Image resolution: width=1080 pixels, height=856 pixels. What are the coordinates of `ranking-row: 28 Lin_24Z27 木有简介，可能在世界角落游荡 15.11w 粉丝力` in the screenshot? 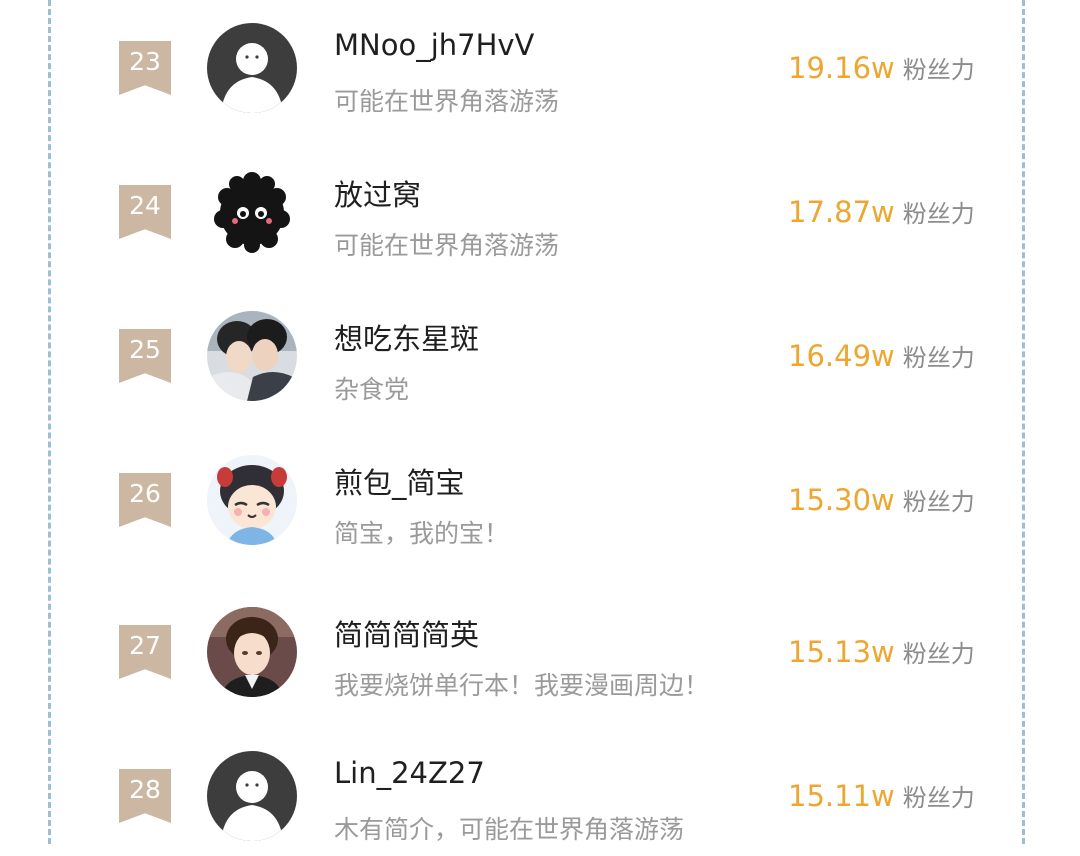 It's located at (540, 796).